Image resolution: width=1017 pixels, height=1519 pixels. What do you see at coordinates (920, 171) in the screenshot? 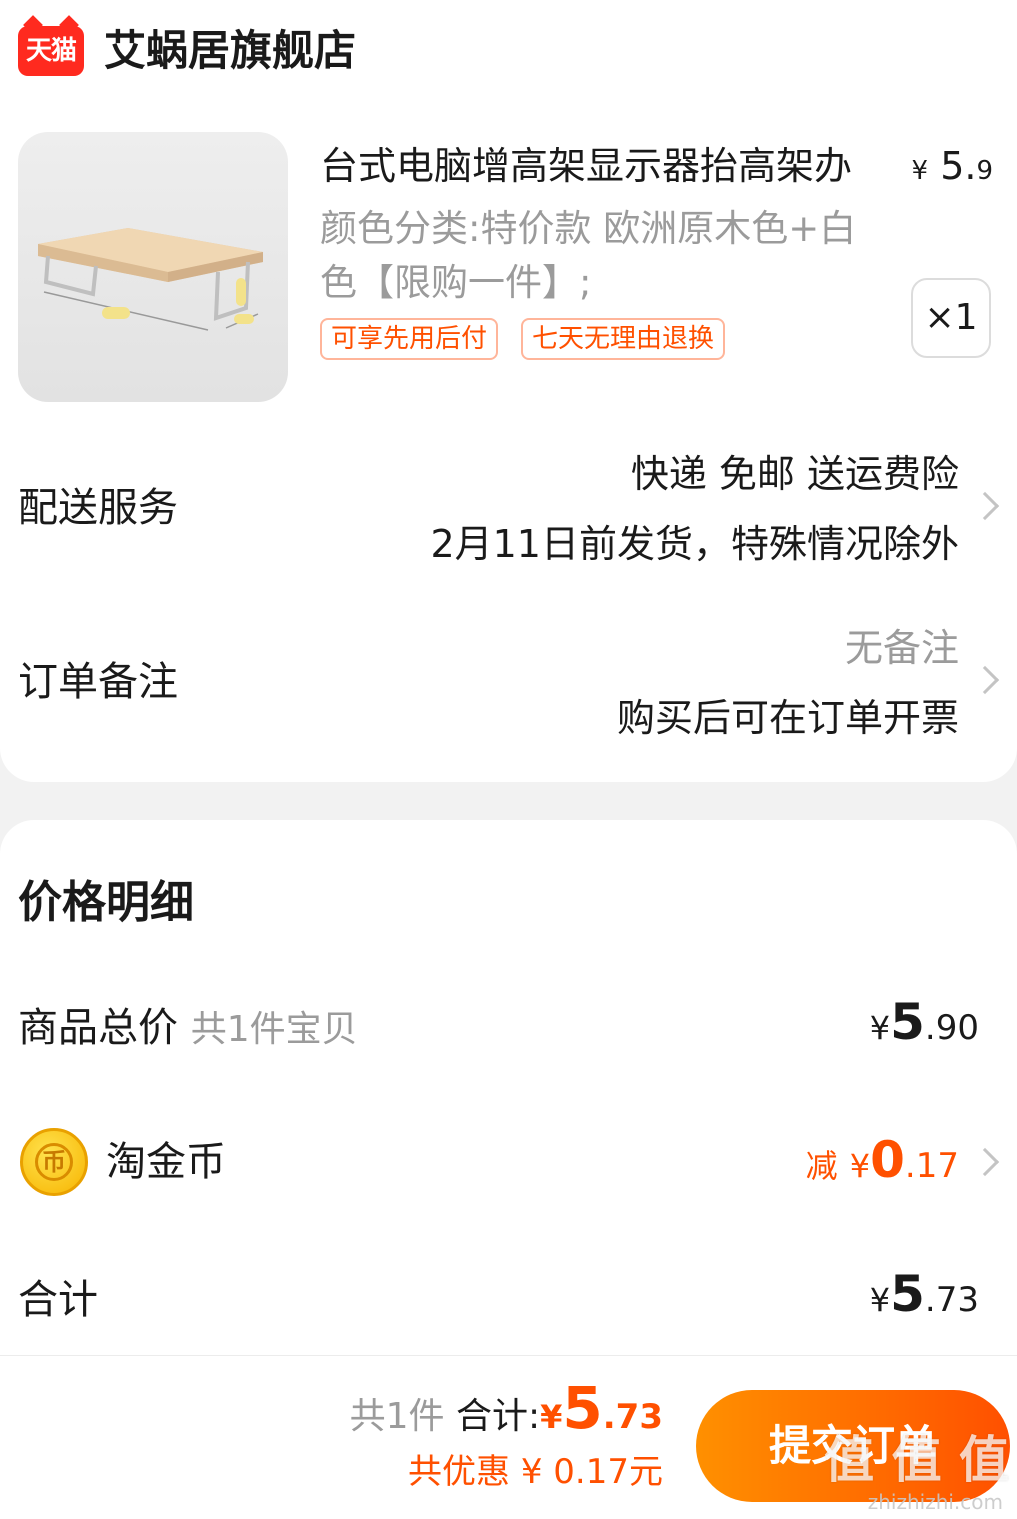
I see `unit-price-yen: ¥` at bounding box center [920, 171].